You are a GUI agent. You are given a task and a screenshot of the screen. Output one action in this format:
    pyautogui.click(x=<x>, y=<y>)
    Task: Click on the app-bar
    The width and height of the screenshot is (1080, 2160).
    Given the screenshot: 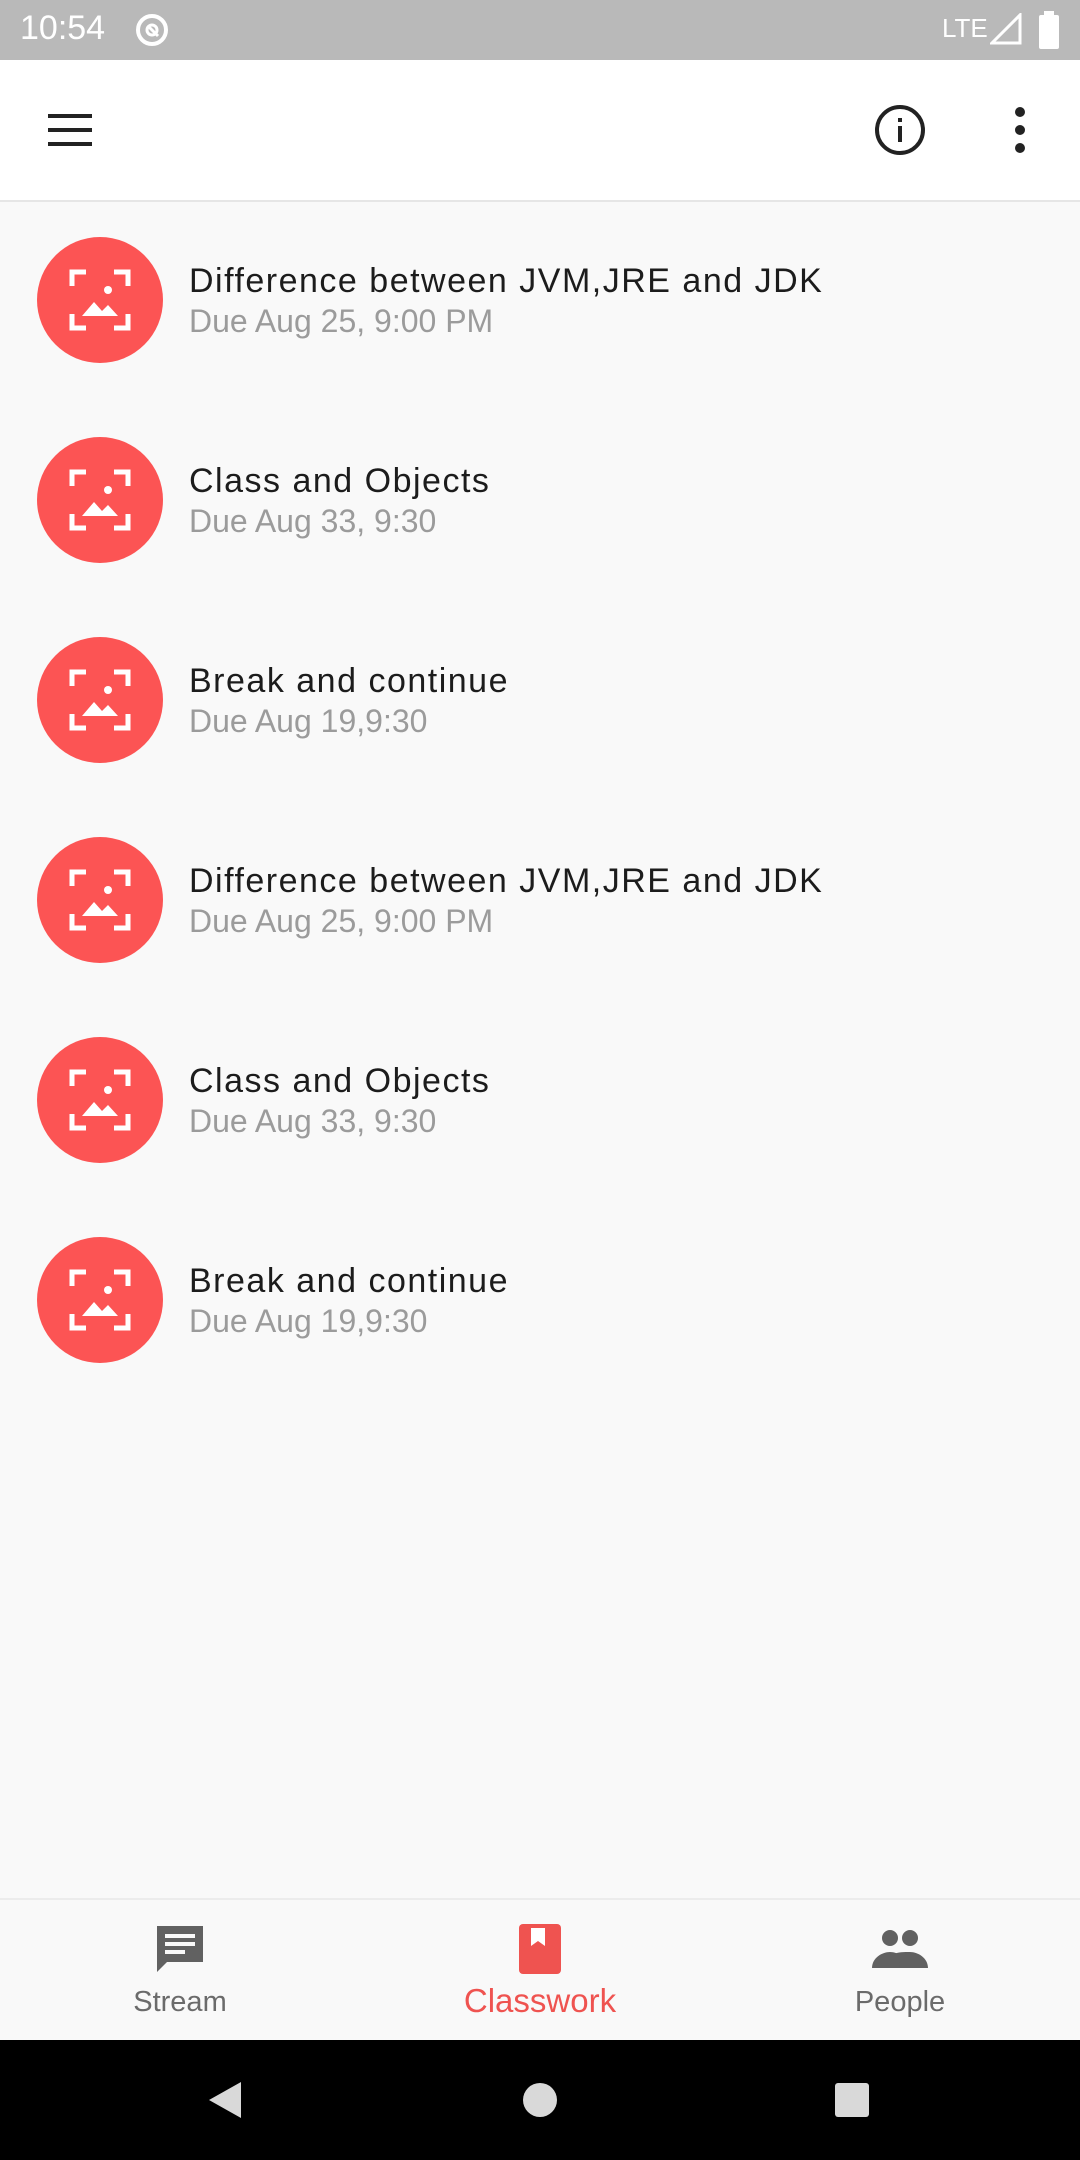 What is the action you would take?
    pyautogui.click(x=540, y=131)
    